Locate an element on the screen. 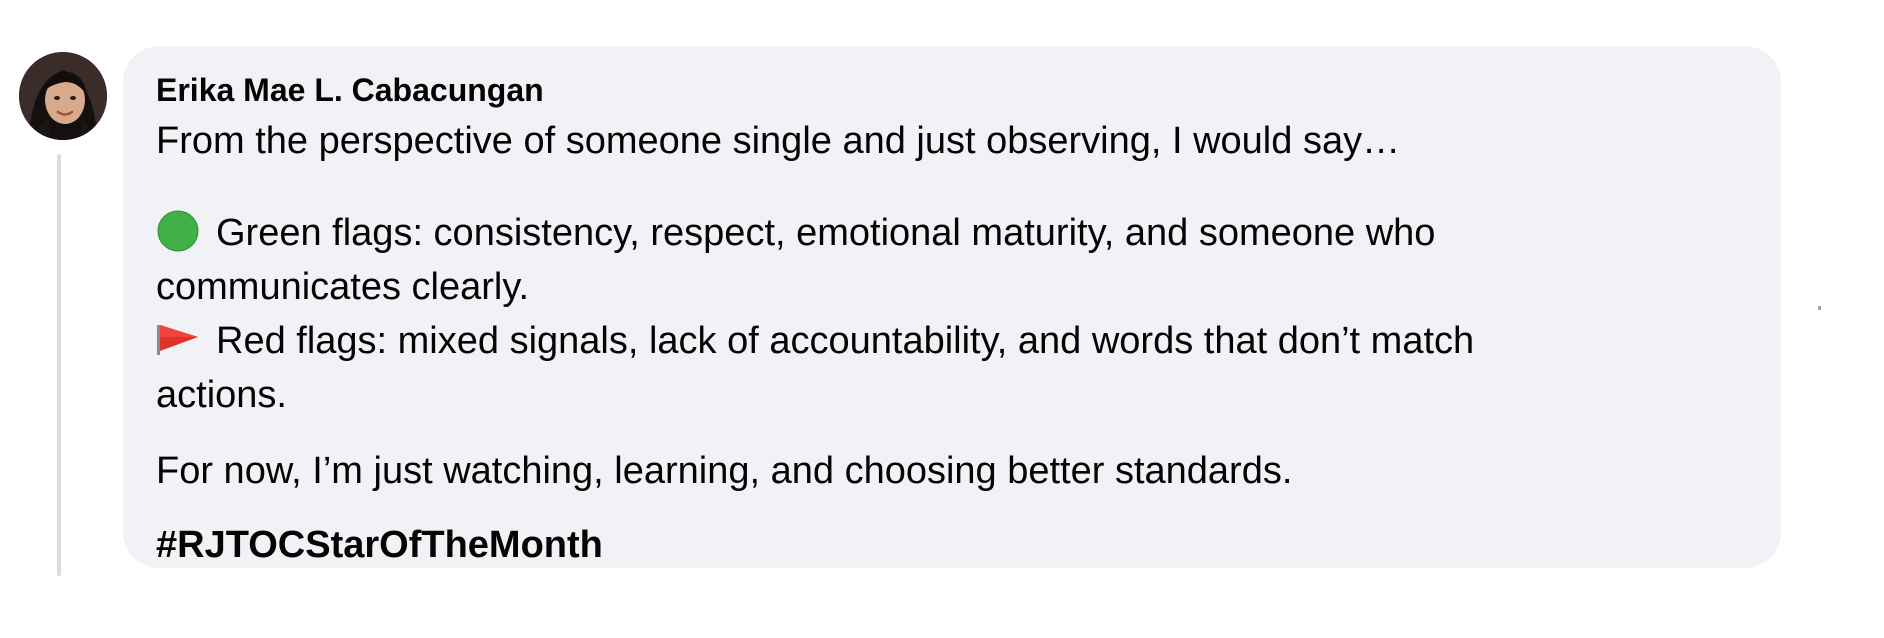 This screenshot has height=638, width=1884. comment-author: Erika Mae L. Cabacungan is located at coordinates (350, 90).